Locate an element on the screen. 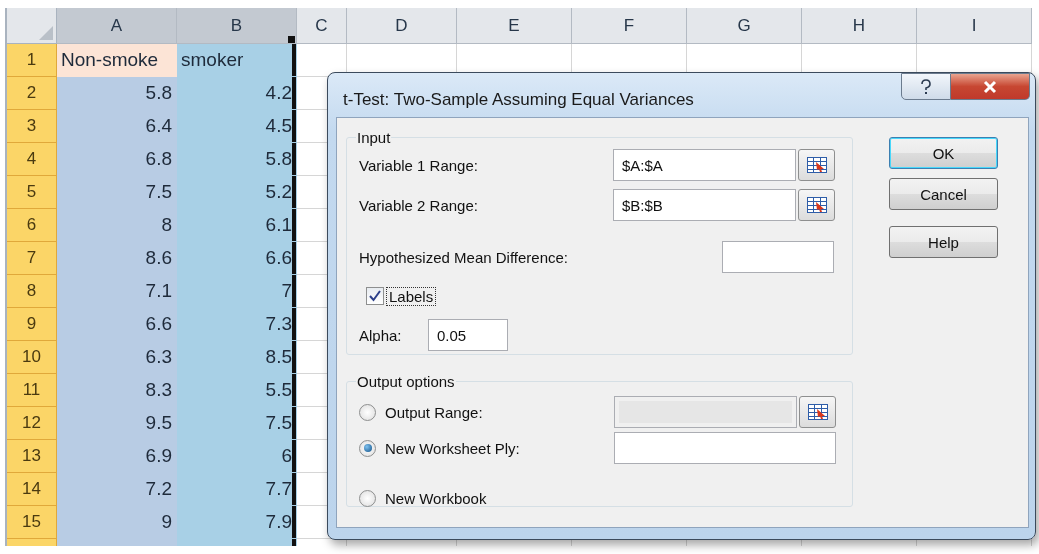 The height and width of the screenshot is (554, 1039). question-mark-icon is located at coordinates (926, 86).